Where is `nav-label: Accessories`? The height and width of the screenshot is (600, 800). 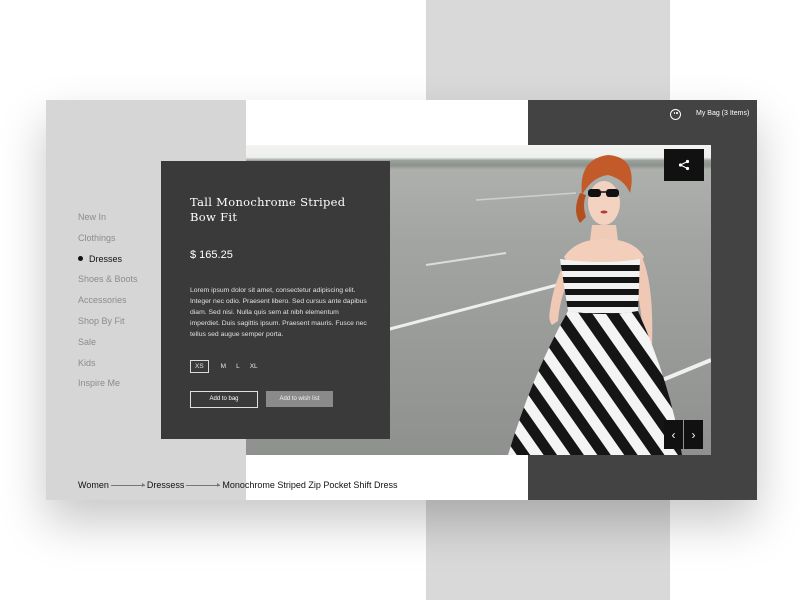
nav-label: Accessories is located at coordinates (102, 300).